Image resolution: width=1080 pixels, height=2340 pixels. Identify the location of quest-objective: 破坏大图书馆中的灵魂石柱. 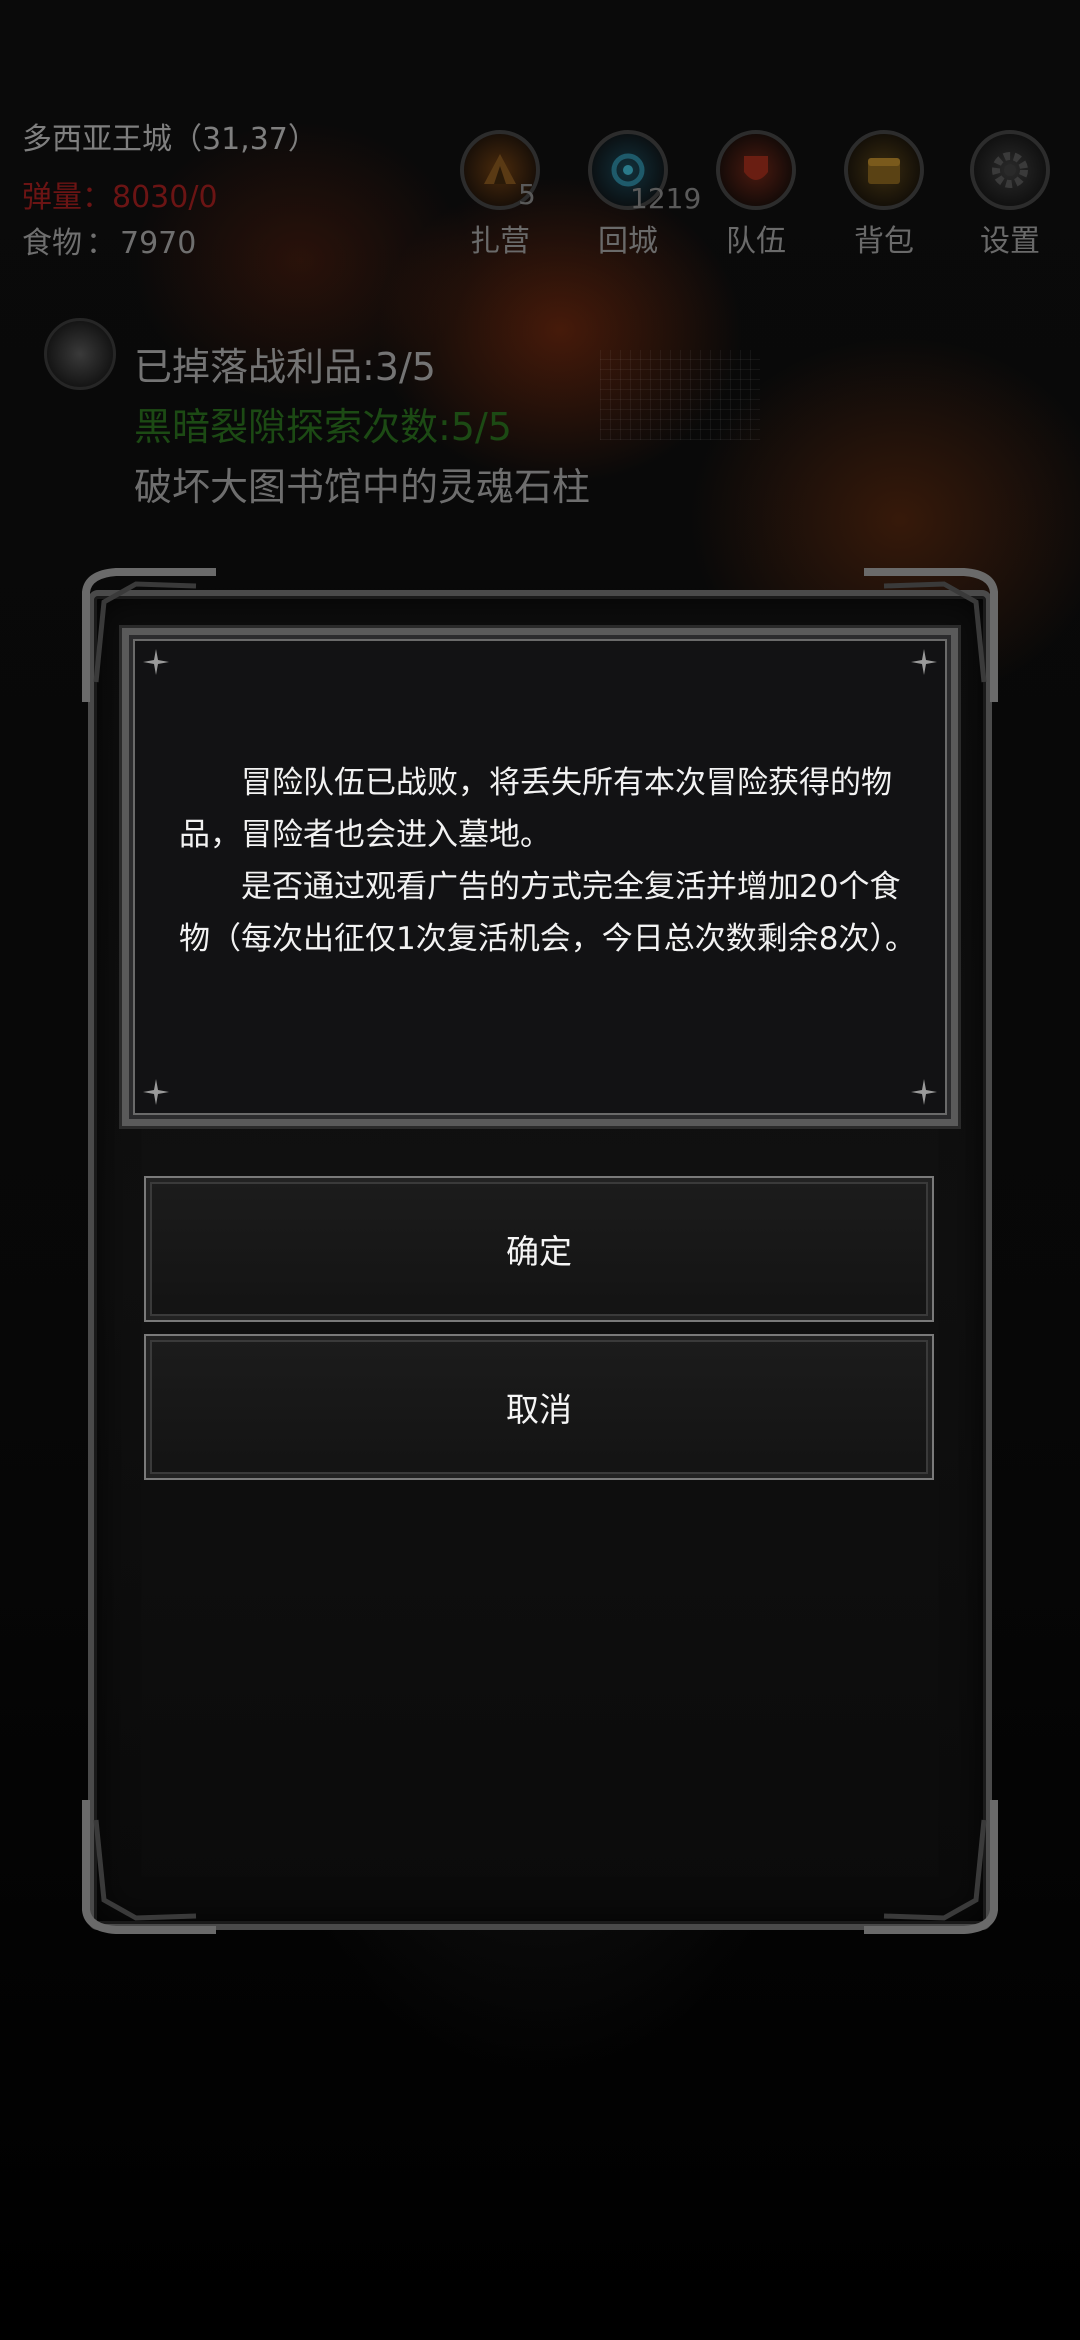
(362, 487).